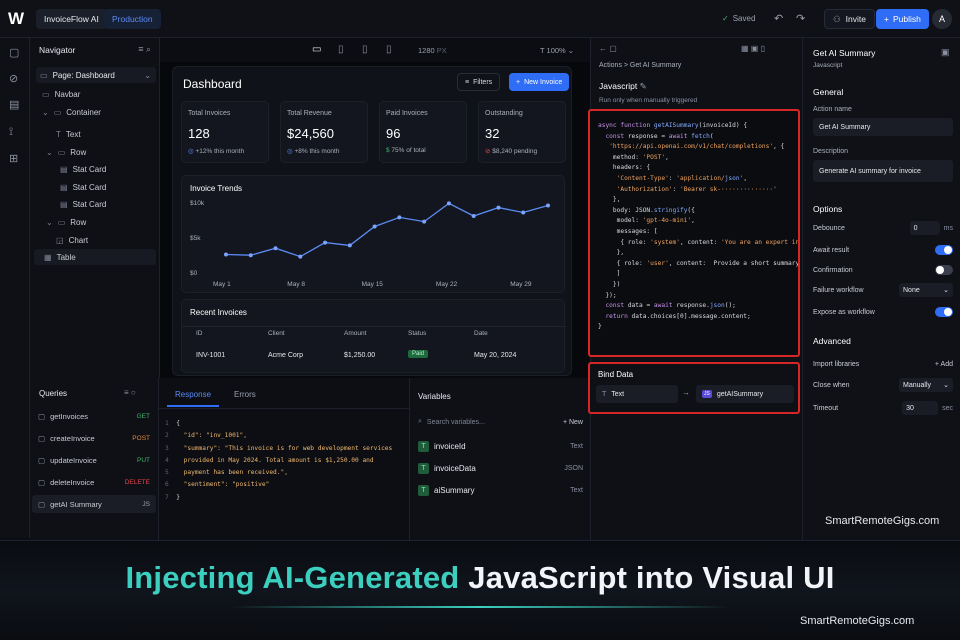 The height and width of the screenshot is (640, 960). Describe the element at coordinates (511, 151) in the screenshot. I see `stat-sub: ⊘ $8,240 pending` at that location.